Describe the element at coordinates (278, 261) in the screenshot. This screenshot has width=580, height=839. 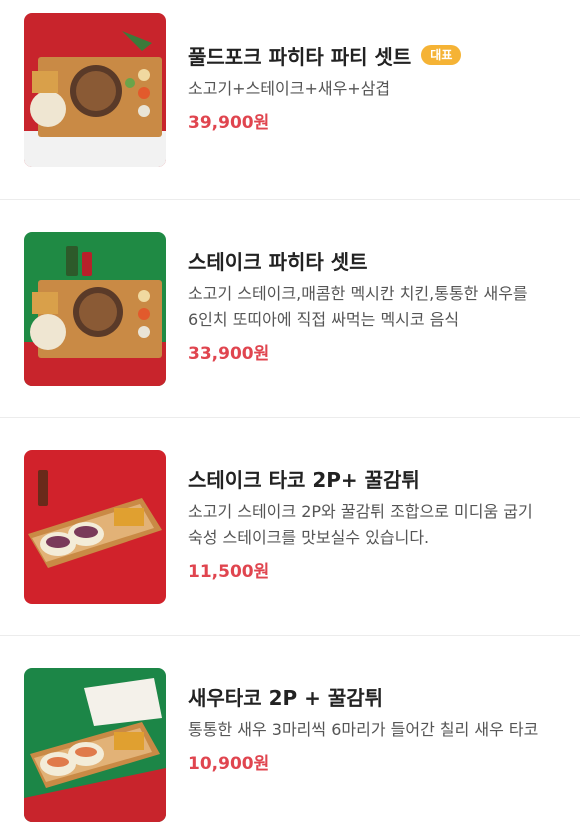
I see `menu-item-title: 스테이크 파히타 셋트` at that location.